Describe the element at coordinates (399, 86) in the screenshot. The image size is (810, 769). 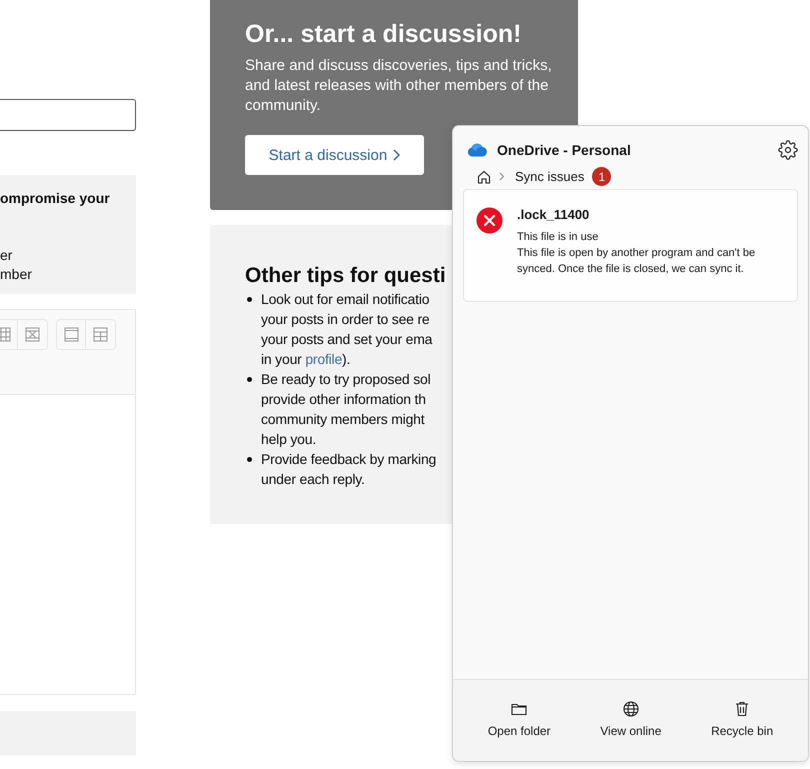
I see `card-text: Share and discuss discoveries, tips and tricks, and latest releases with other members of the community.` at that location.